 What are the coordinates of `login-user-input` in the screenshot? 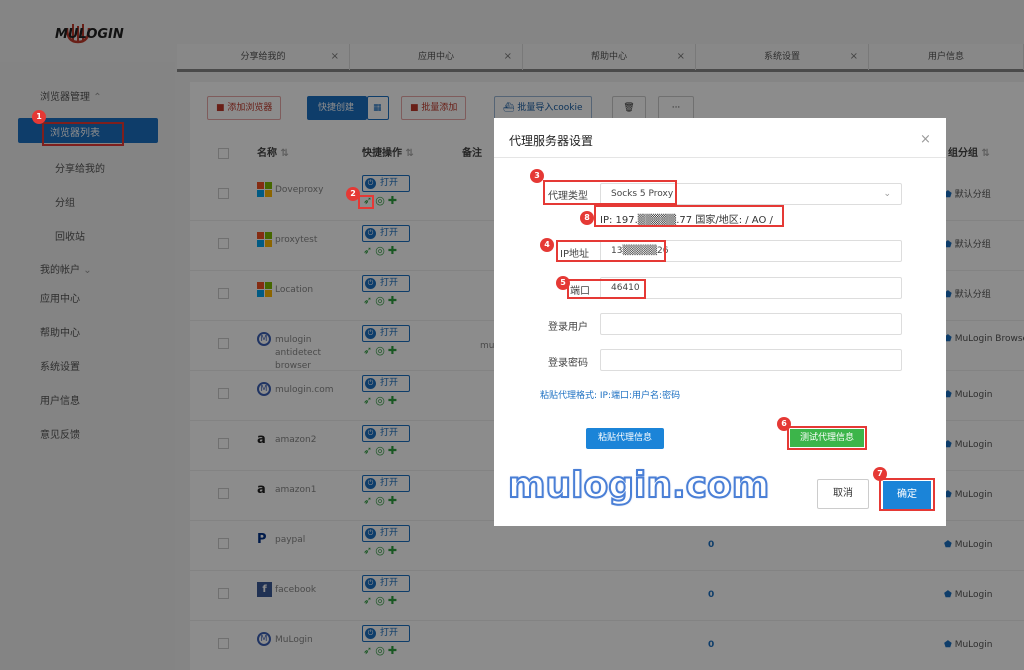 It's located at (751, 324).